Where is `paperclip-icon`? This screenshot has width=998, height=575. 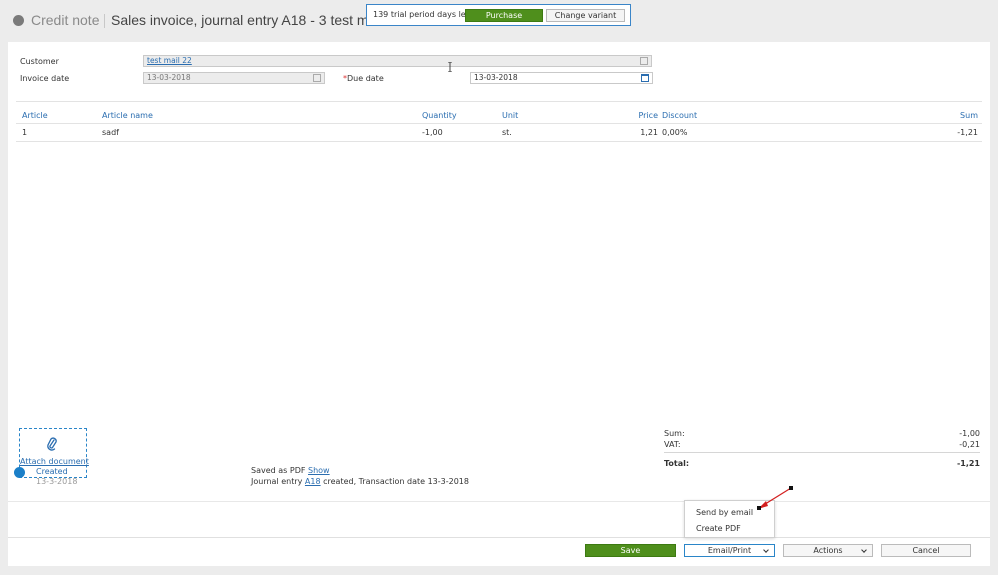 paperclip-icon is located at coordinates (52, 444).